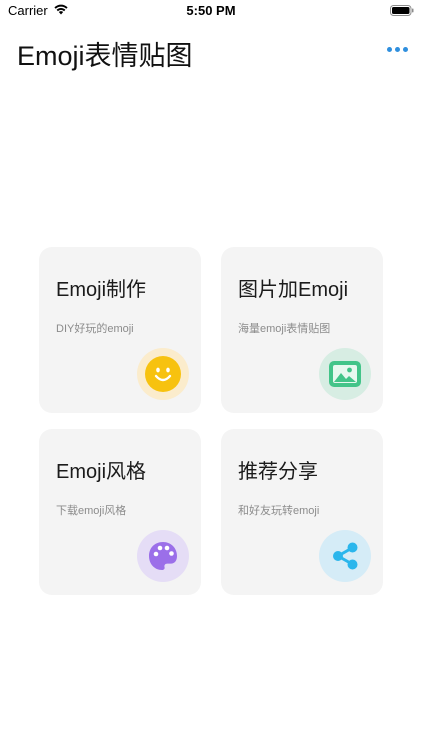 This screenshot has height=750, width=422. Describe the element at coordinates (91, 511) in the screenshot. I see `card-subtitle: 下载emoji风格` at that location.